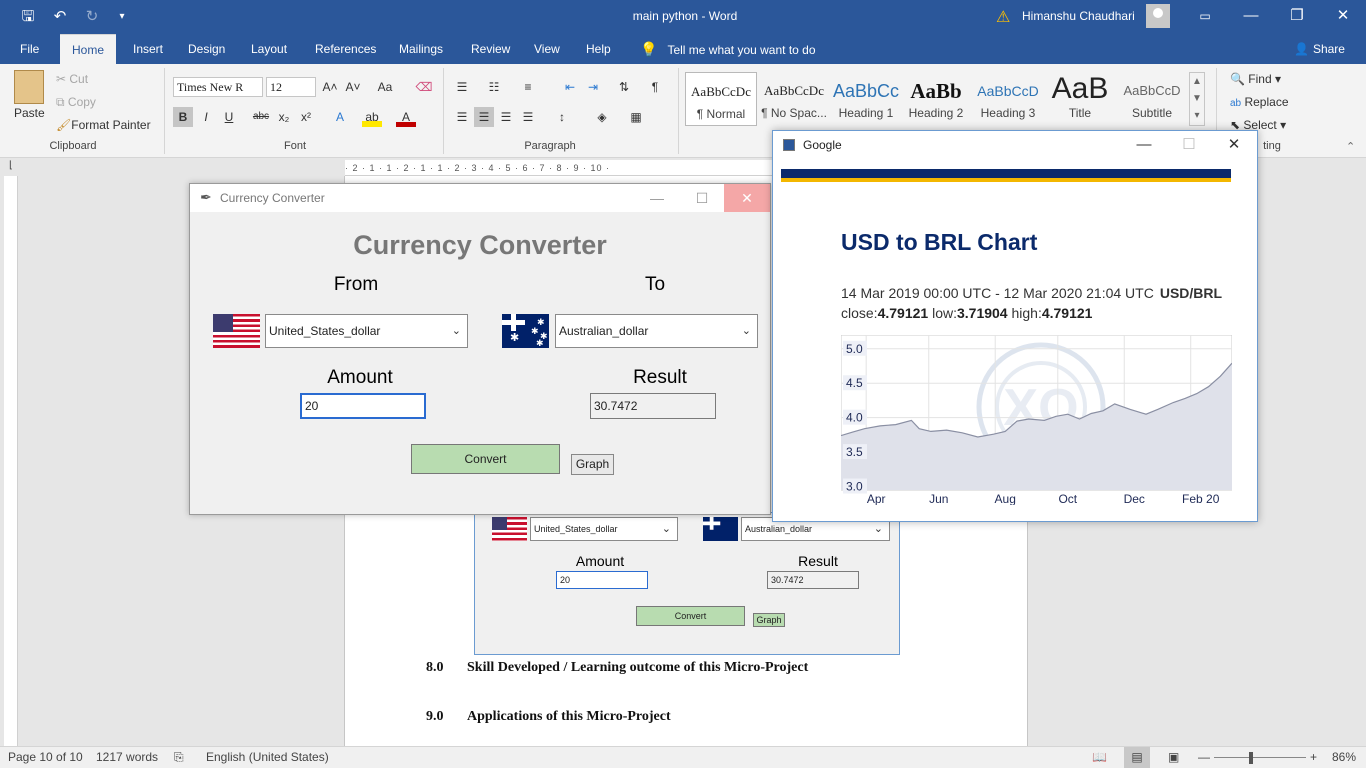 This screenshot has height=768, width=1366. Describe the element at coordinates (490, 49) in the screenshot. I see `tab-review: Review` at that location.